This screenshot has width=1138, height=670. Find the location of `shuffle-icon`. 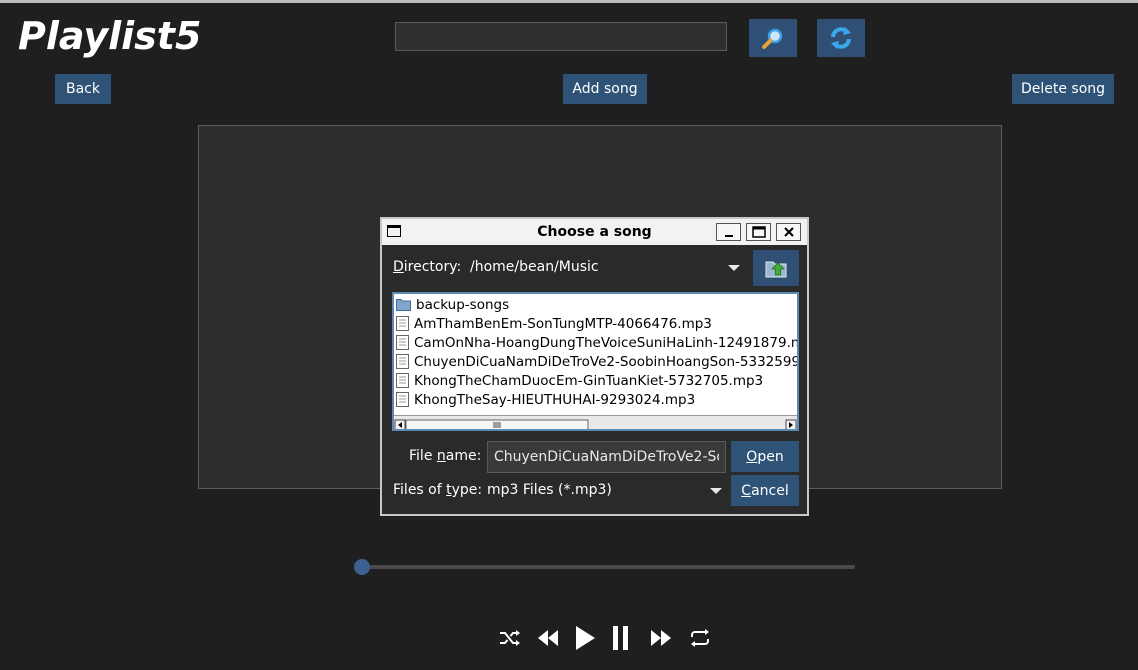

shuffle-icon is located at coordinates (510, 638).